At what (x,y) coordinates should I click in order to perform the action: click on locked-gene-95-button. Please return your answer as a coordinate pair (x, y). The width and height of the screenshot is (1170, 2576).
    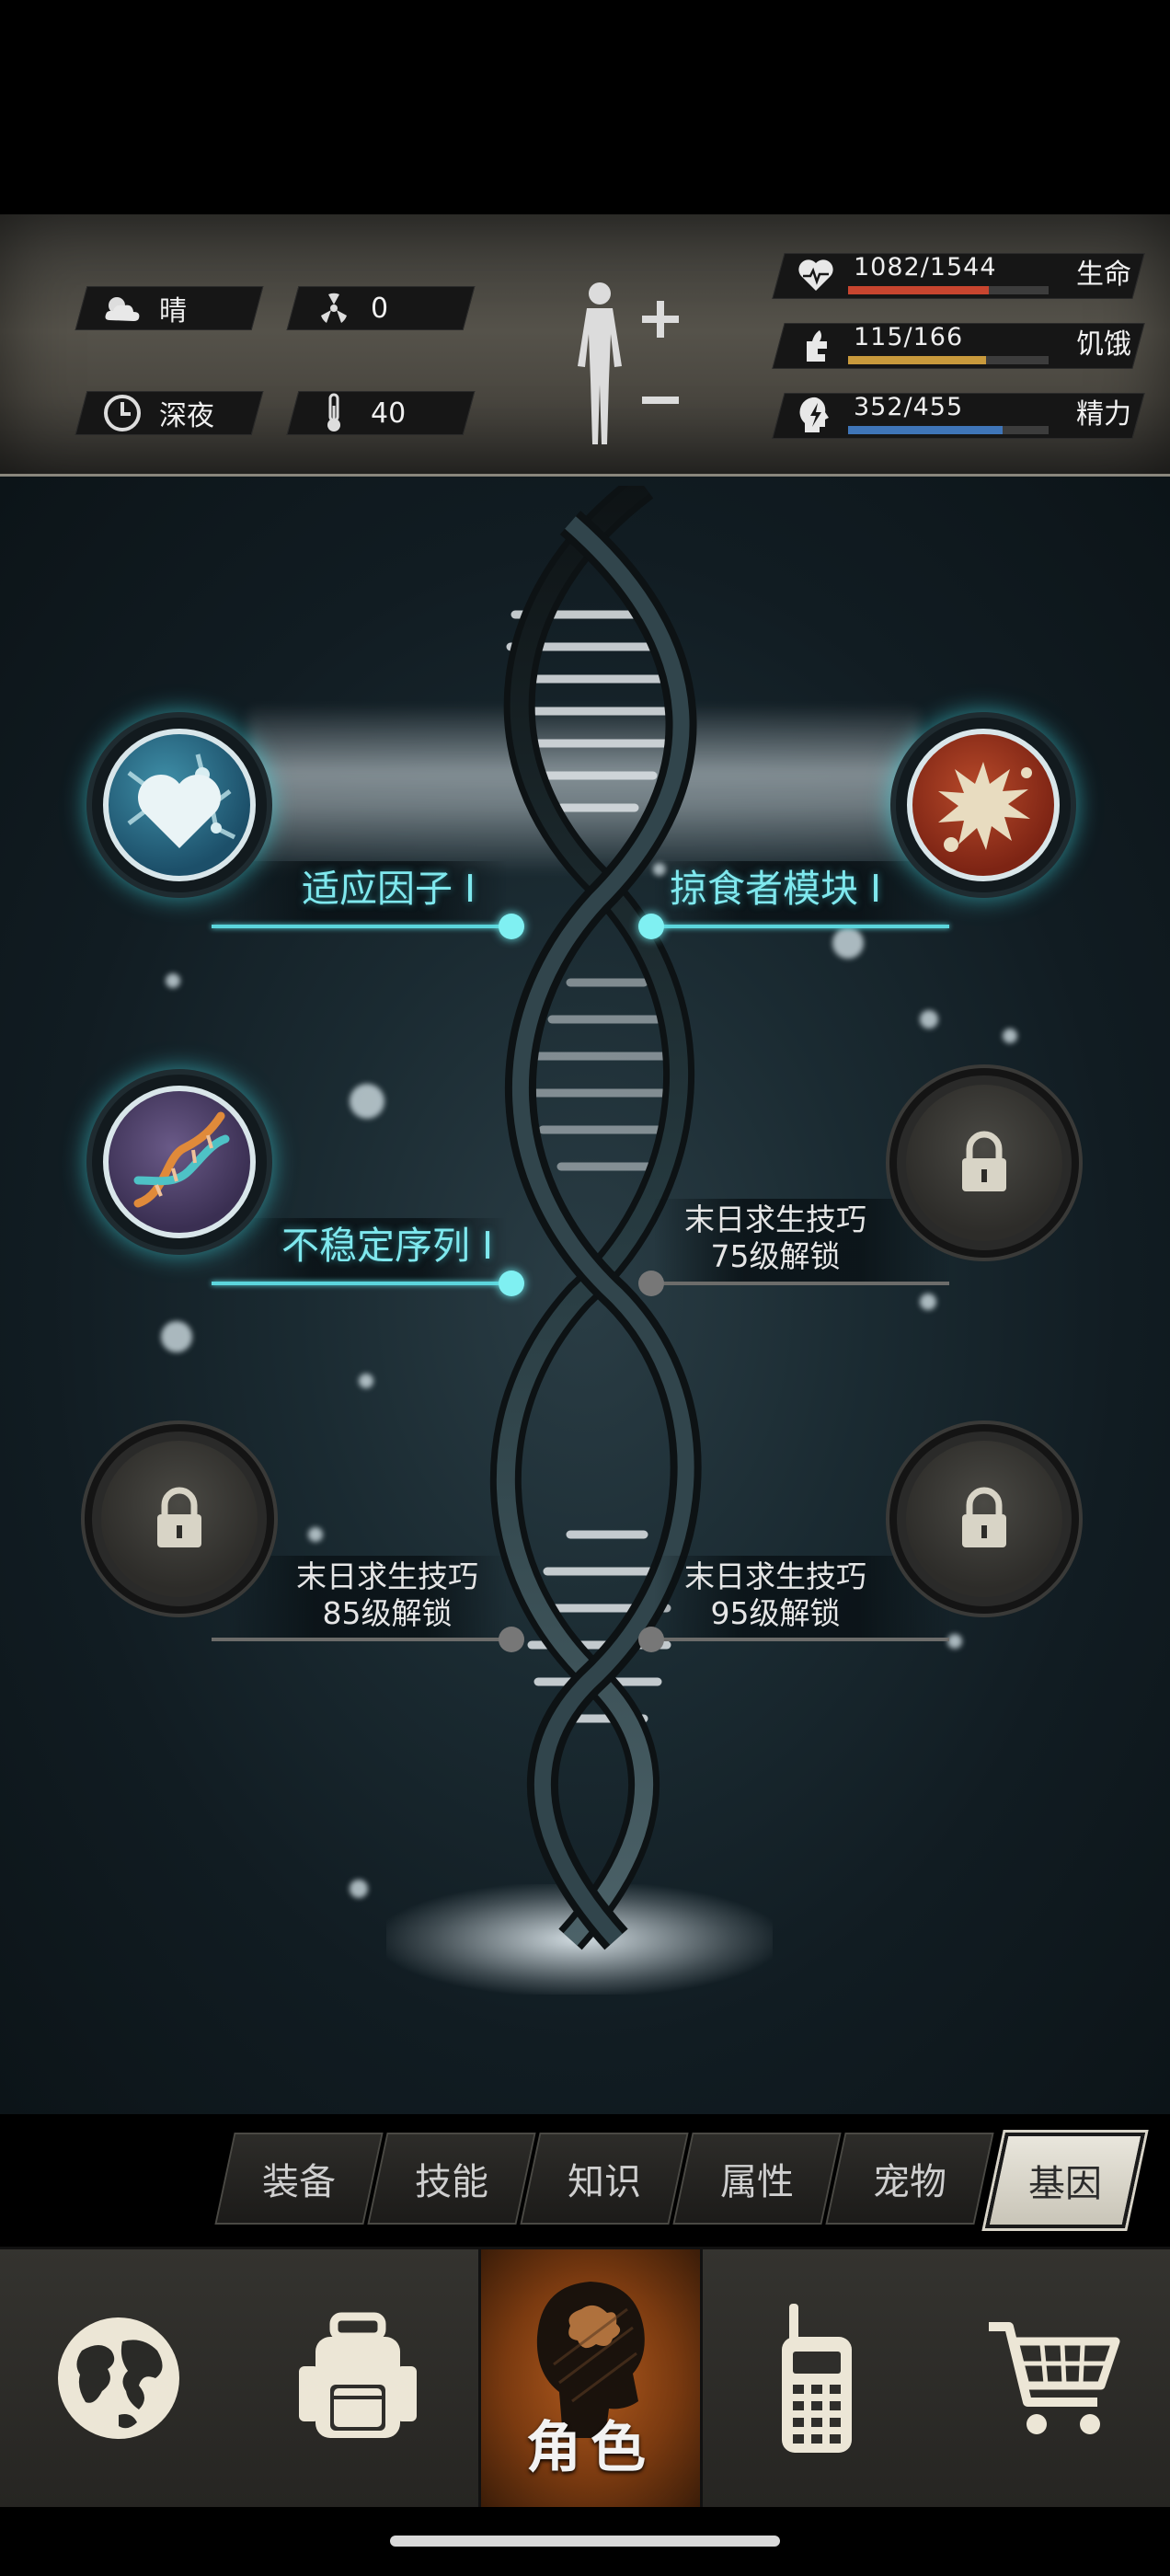
    Looking at the image, I should click on (984, 1519).